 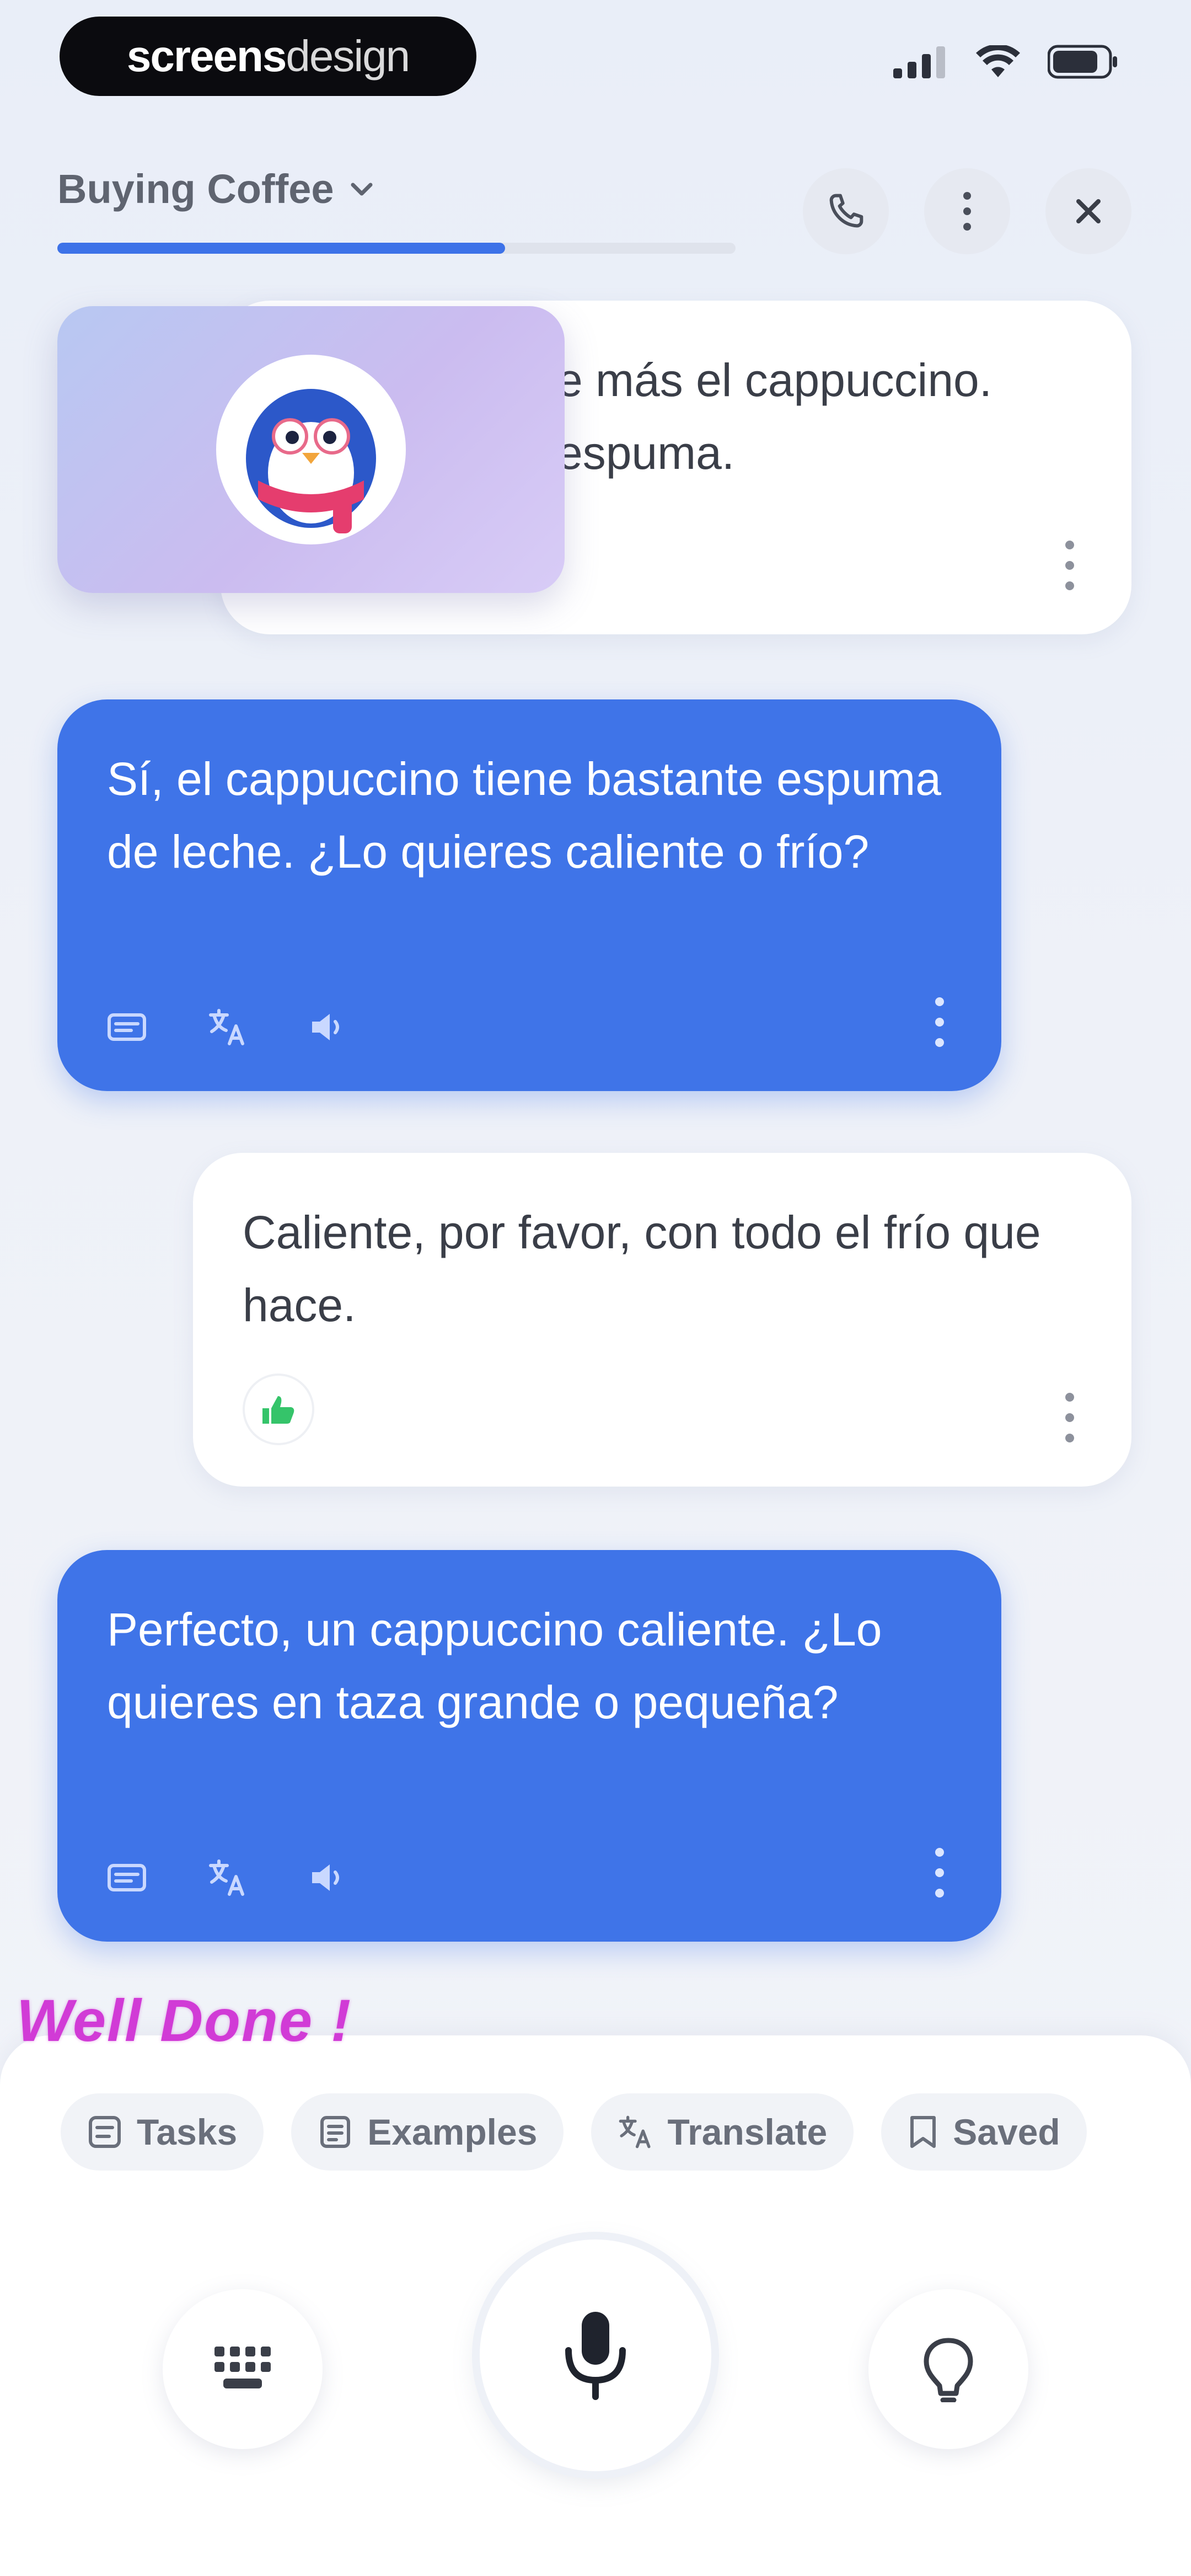 I want to click on close-button, so click(x=1088, y=211).